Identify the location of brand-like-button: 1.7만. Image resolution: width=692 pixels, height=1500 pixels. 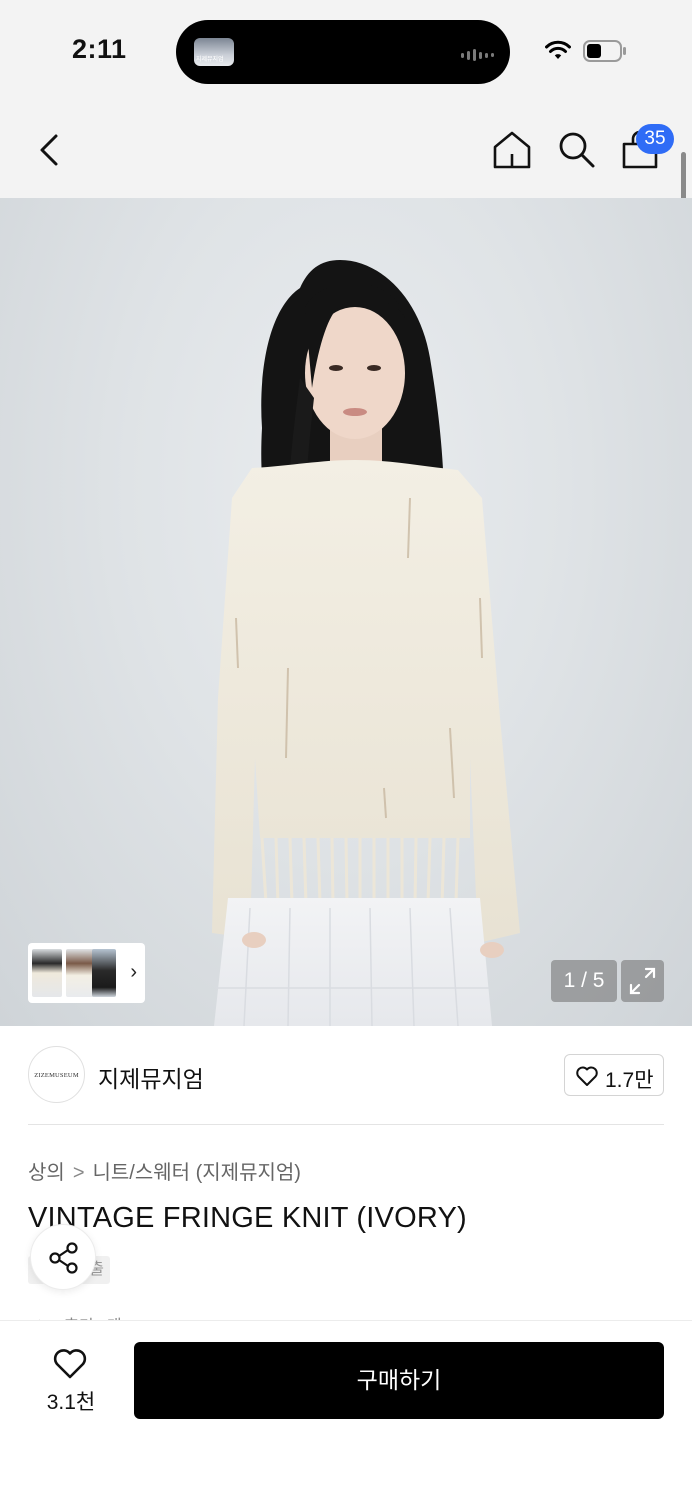
(614, 1075).